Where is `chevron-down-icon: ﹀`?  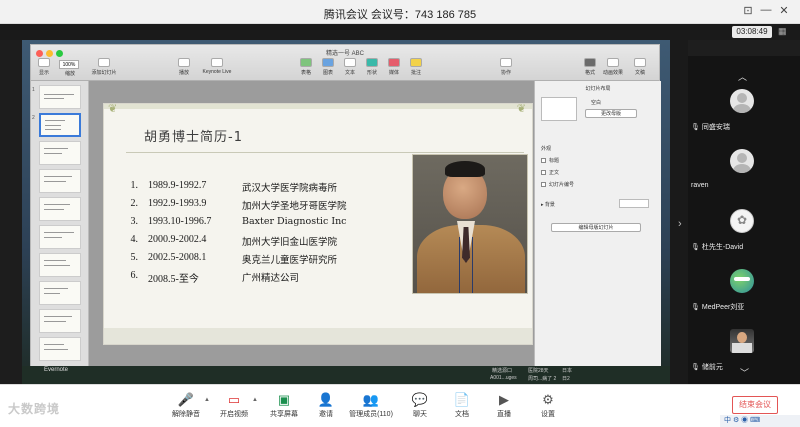 chevron-down-icon: ﹀ is located at coordinates (744, 372).